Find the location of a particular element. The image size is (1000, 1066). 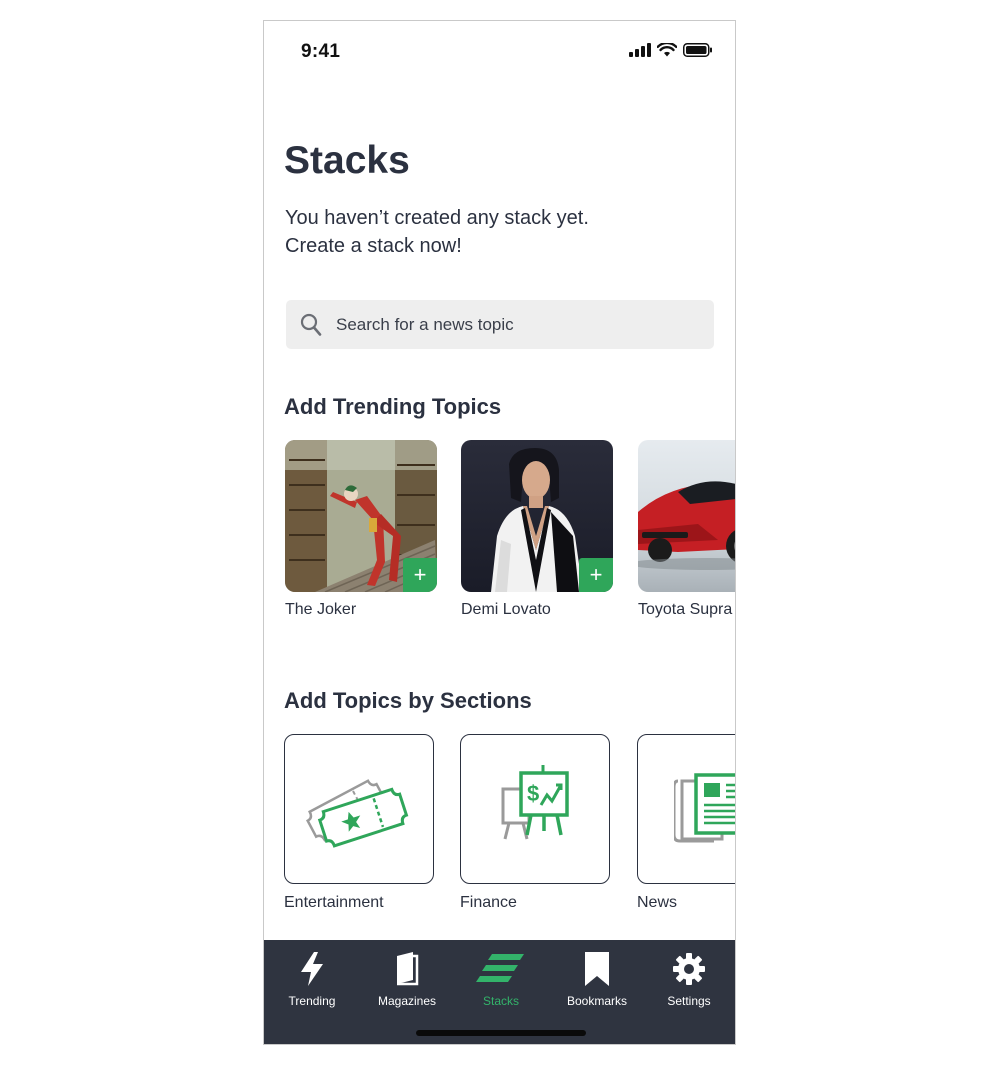

sections-title: Add Topics by Sections is located at coordinates (408, 700).